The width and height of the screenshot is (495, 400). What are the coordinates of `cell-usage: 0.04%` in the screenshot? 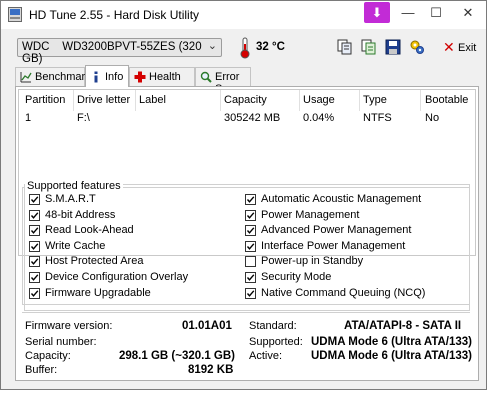 It's located at (319, 118).